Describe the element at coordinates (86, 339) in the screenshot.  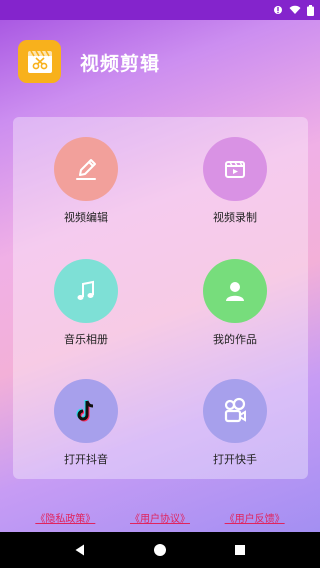
I see `tile-label: 音乐相册` at that location.